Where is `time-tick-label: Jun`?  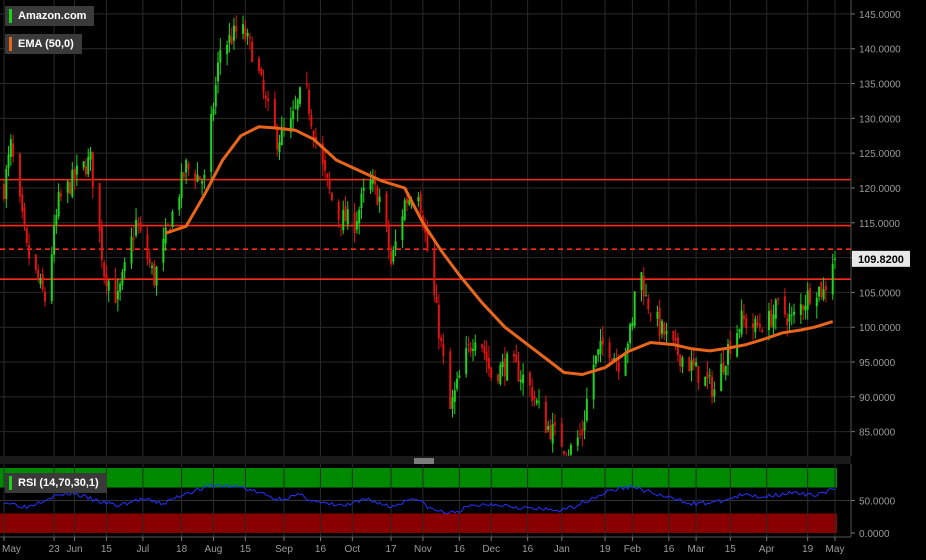
time-tick-label: Jun is located at coordinates (75, 549).